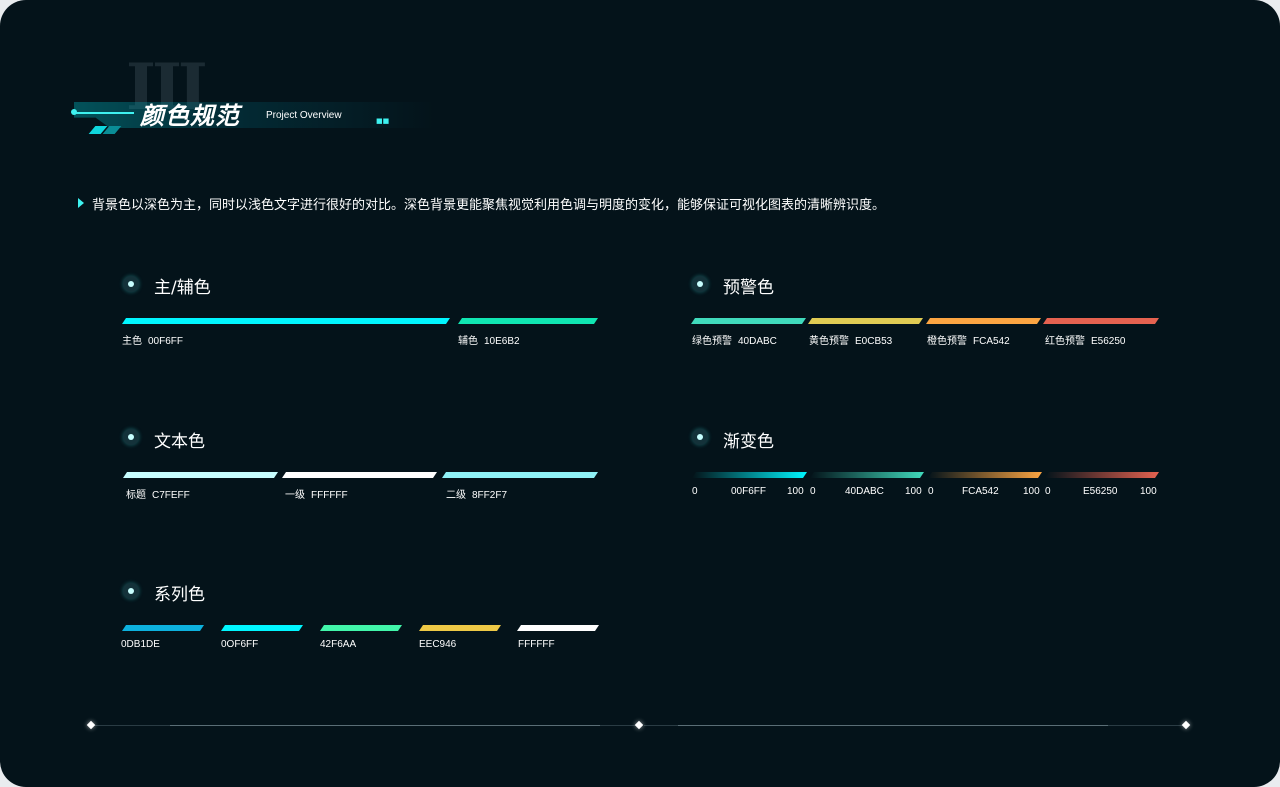 This screenshot has width=1280, height=787. I want to click on swatch-warning-green, so click(748, 321).